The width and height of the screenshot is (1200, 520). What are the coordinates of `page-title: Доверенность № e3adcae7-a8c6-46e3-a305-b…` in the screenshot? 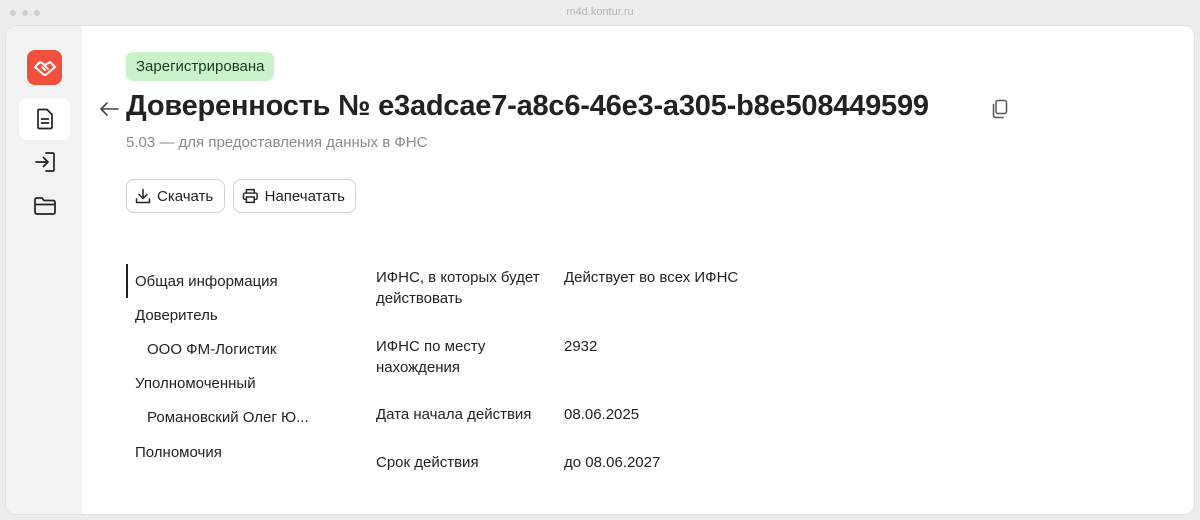 It's located at (527, 106).